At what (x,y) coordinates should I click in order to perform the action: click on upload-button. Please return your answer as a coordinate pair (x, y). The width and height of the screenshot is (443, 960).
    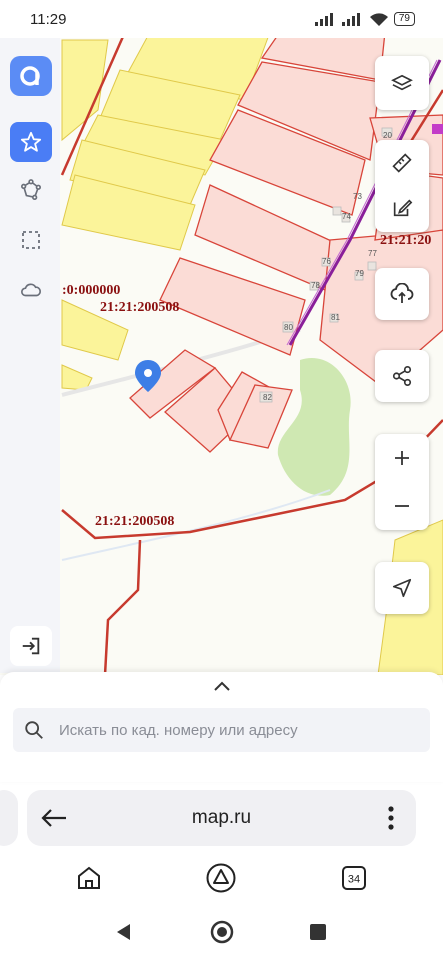
    Looking at the image, I should click on (402, 294).